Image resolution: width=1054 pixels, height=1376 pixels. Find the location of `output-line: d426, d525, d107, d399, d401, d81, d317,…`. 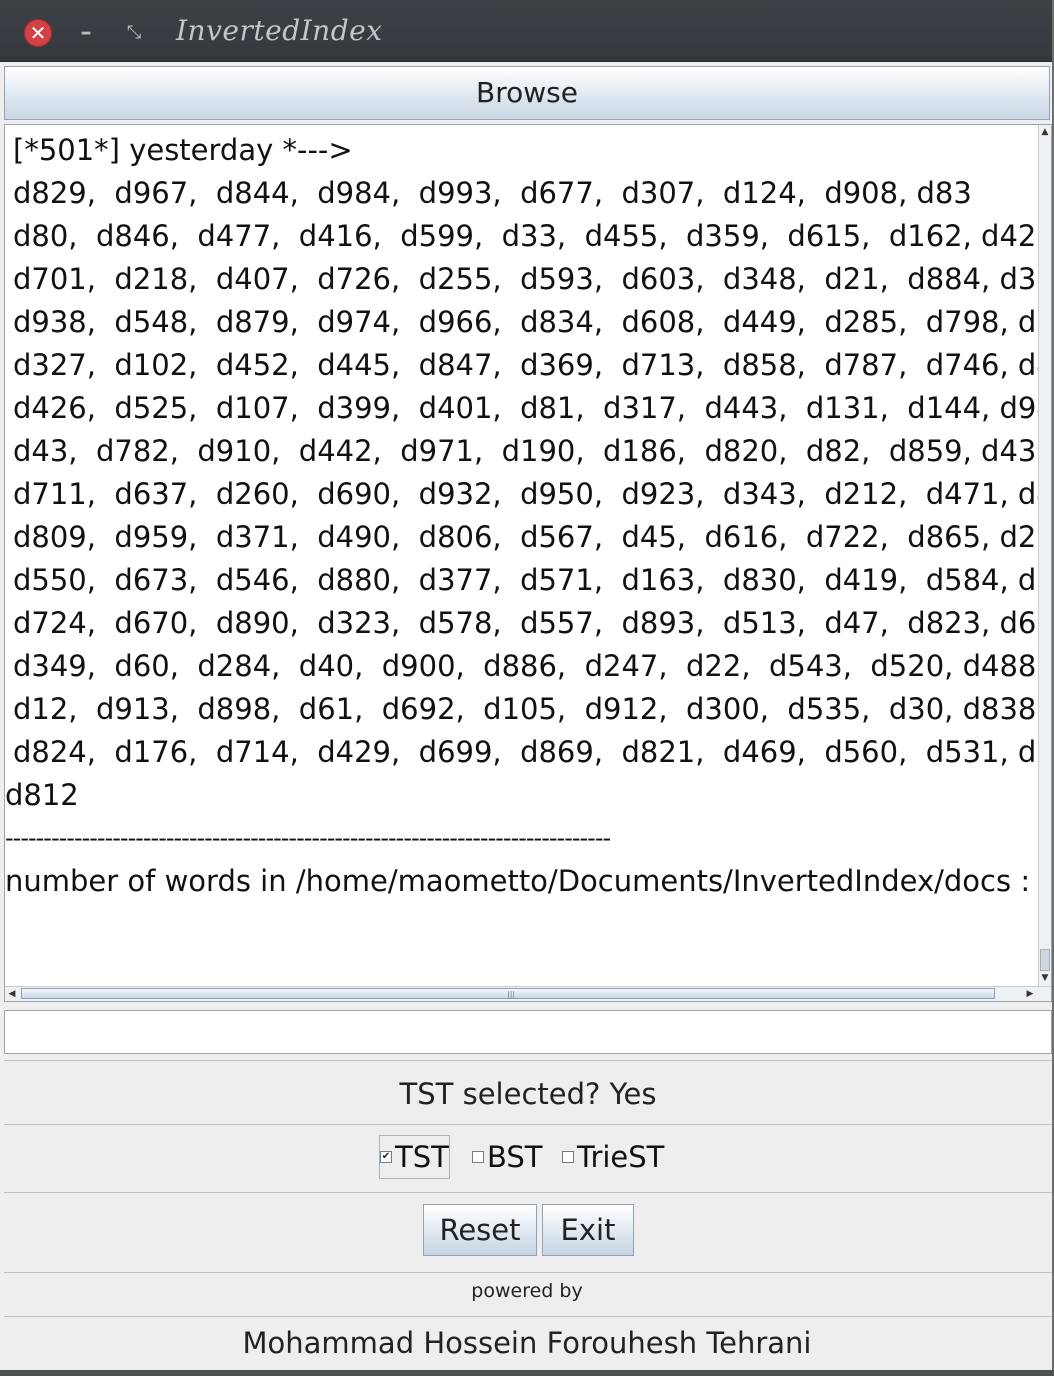

output-line: d426, d525, d107, d399, d401, d81, d317,… is located at coordinates (527, 408).